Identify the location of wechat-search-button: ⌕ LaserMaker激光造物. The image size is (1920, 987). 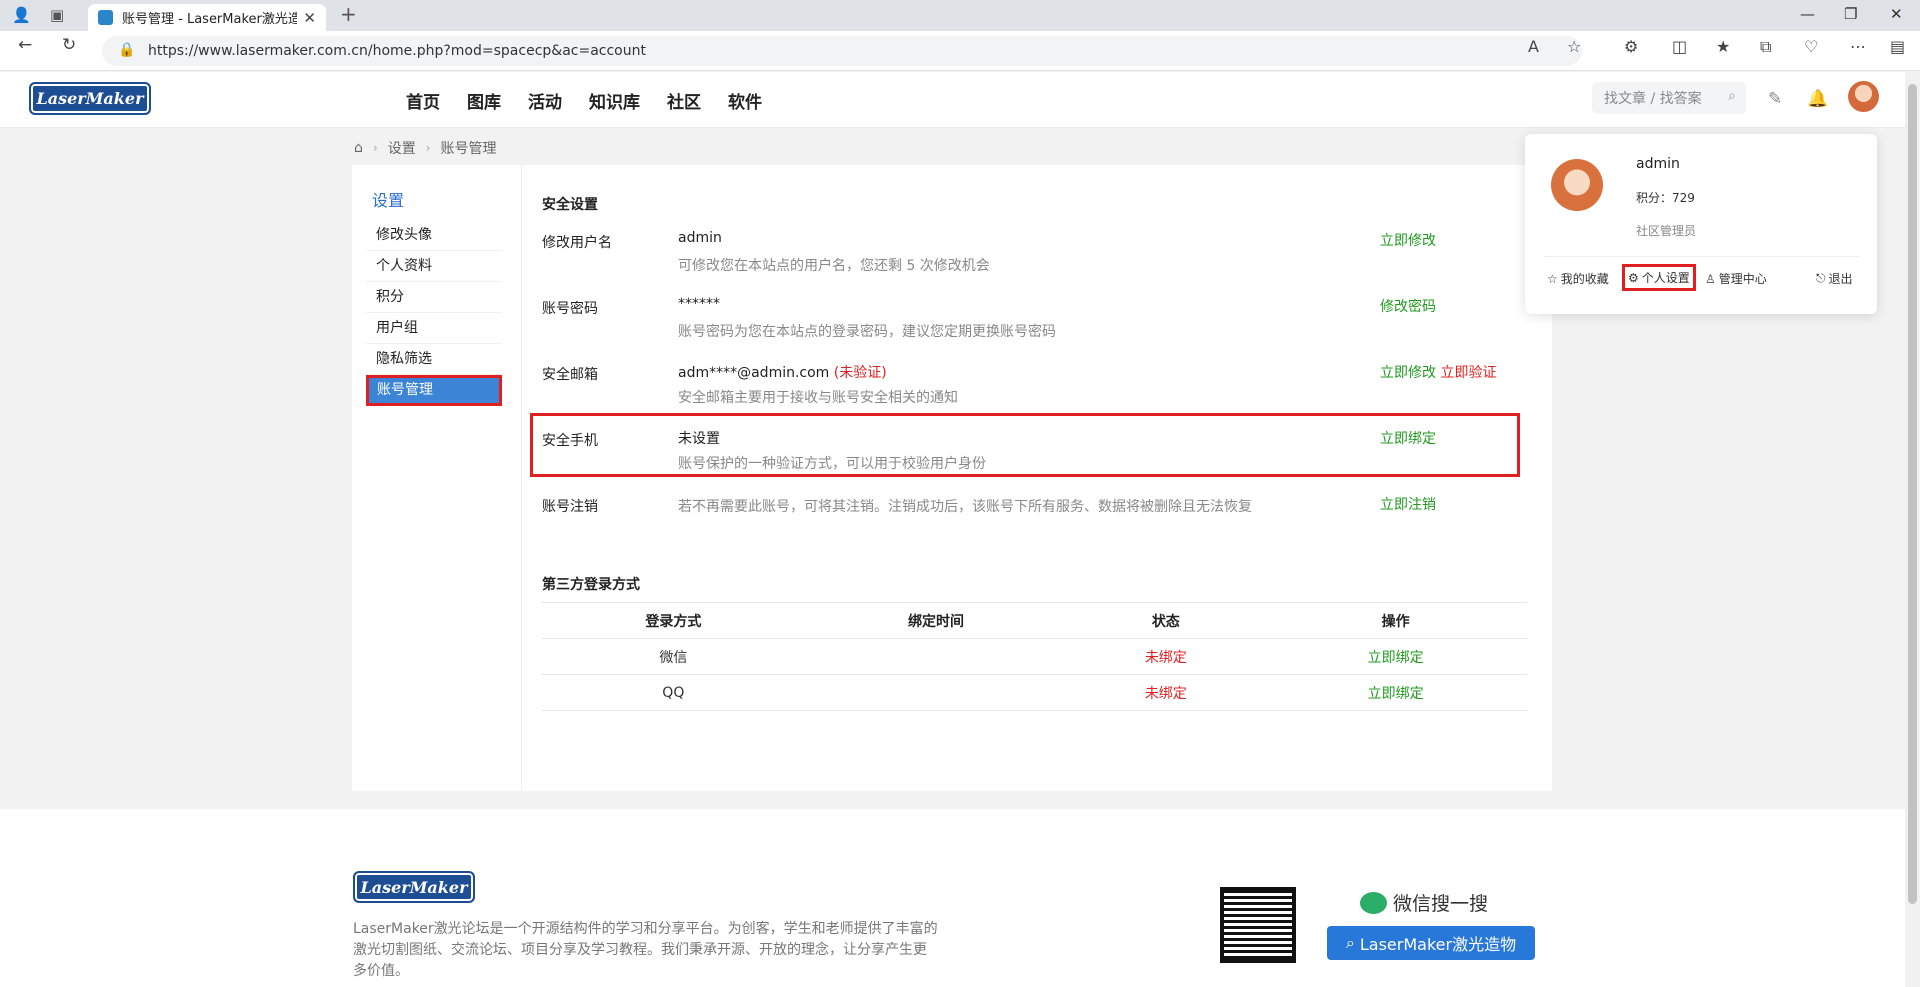
(1431, 943).